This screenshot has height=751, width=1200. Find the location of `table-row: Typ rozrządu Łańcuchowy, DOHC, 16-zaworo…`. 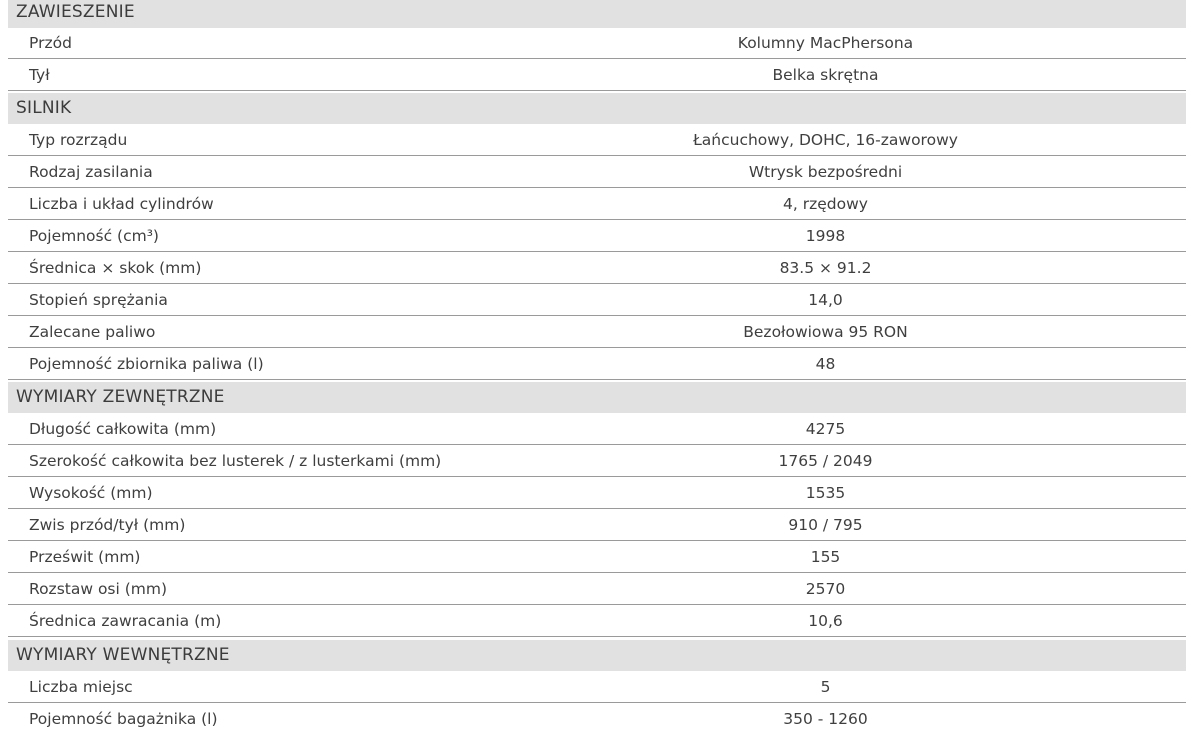

table-row: Typ rozrządu Łańcuchowy, DOHC, 16-zaworo… is located at coordinates (597, 140).